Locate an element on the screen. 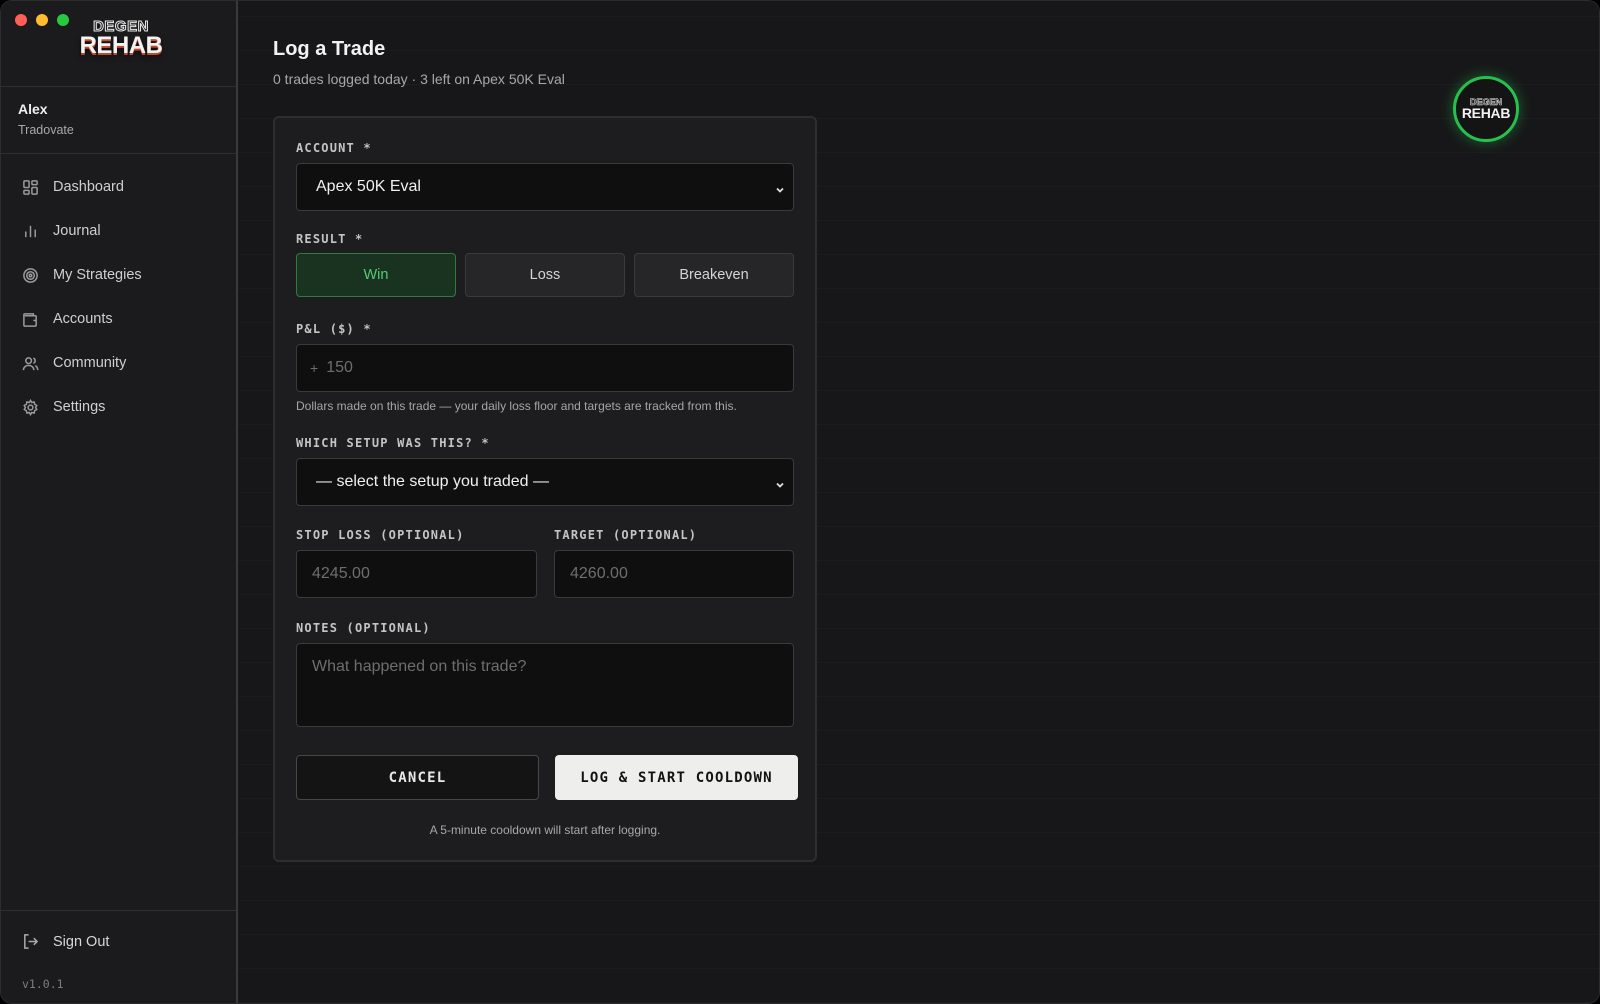 This screenshot has height=1004, width=1600. sidebar-item-label: My Strategies is located at coordinates (97, 275).